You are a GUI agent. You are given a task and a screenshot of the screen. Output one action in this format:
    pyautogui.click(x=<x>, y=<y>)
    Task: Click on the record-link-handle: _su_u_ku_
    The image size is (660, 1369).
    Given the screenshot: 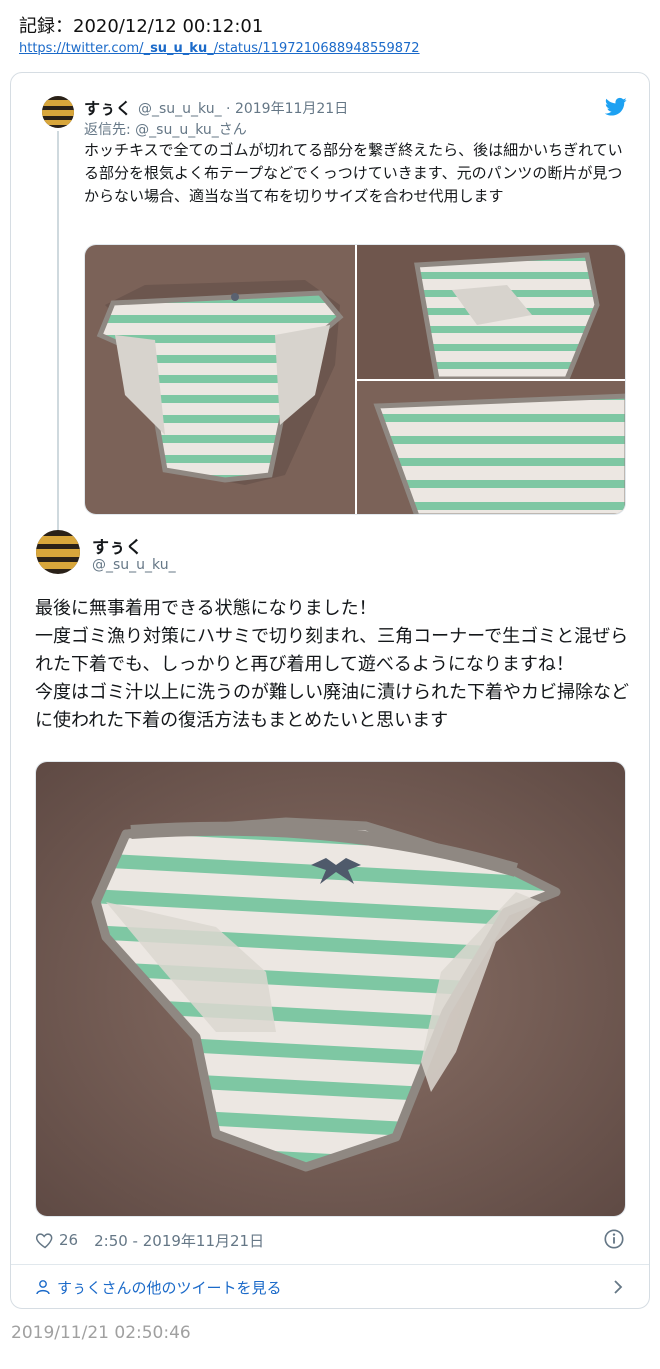 What is the action you would take?
    pyautogui.click(x=178, y=48)
    